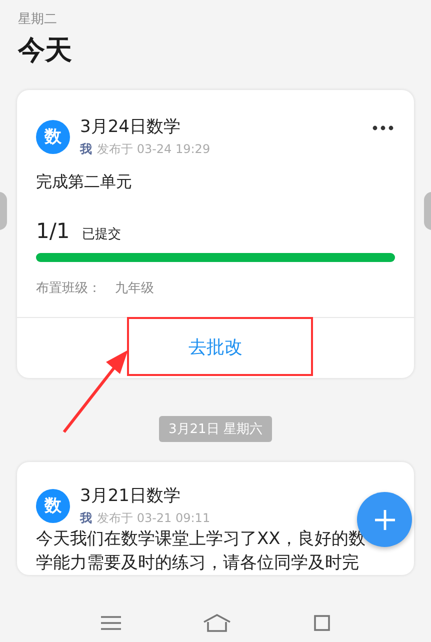  Describe the element at coordinates (101, 234) in the screenshot. I see `submitted-label: 已提交` at that location.